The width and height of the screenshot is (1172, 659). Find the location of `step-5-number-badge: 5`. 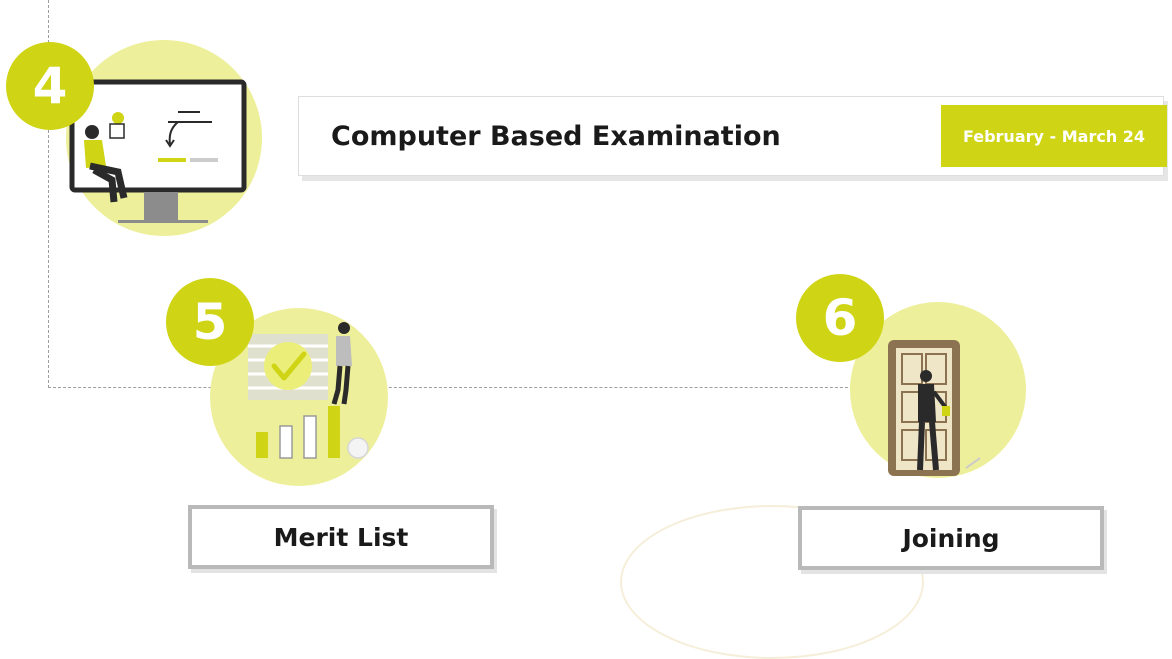

step-5-number-badge: 5 is located at coordinates (210, 322).